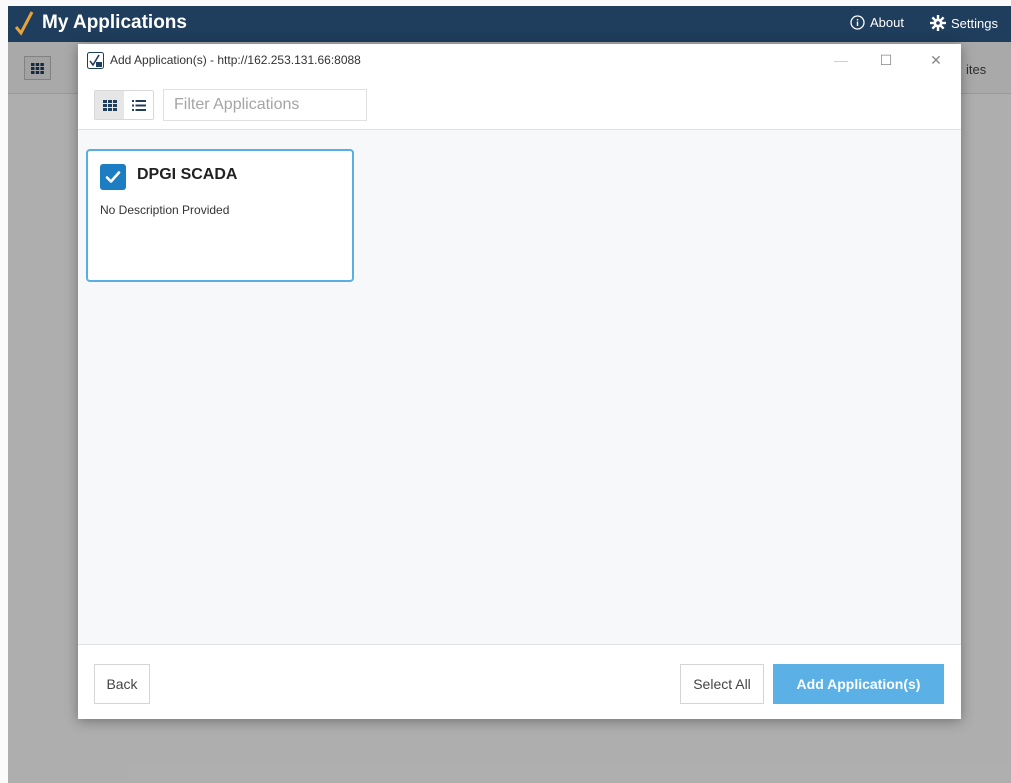 This screenshot has height=783, width=1011. What do you see at coordinates (857, 22) in the screenshot?
I see `info-icon` at bounding box center [857, 22].